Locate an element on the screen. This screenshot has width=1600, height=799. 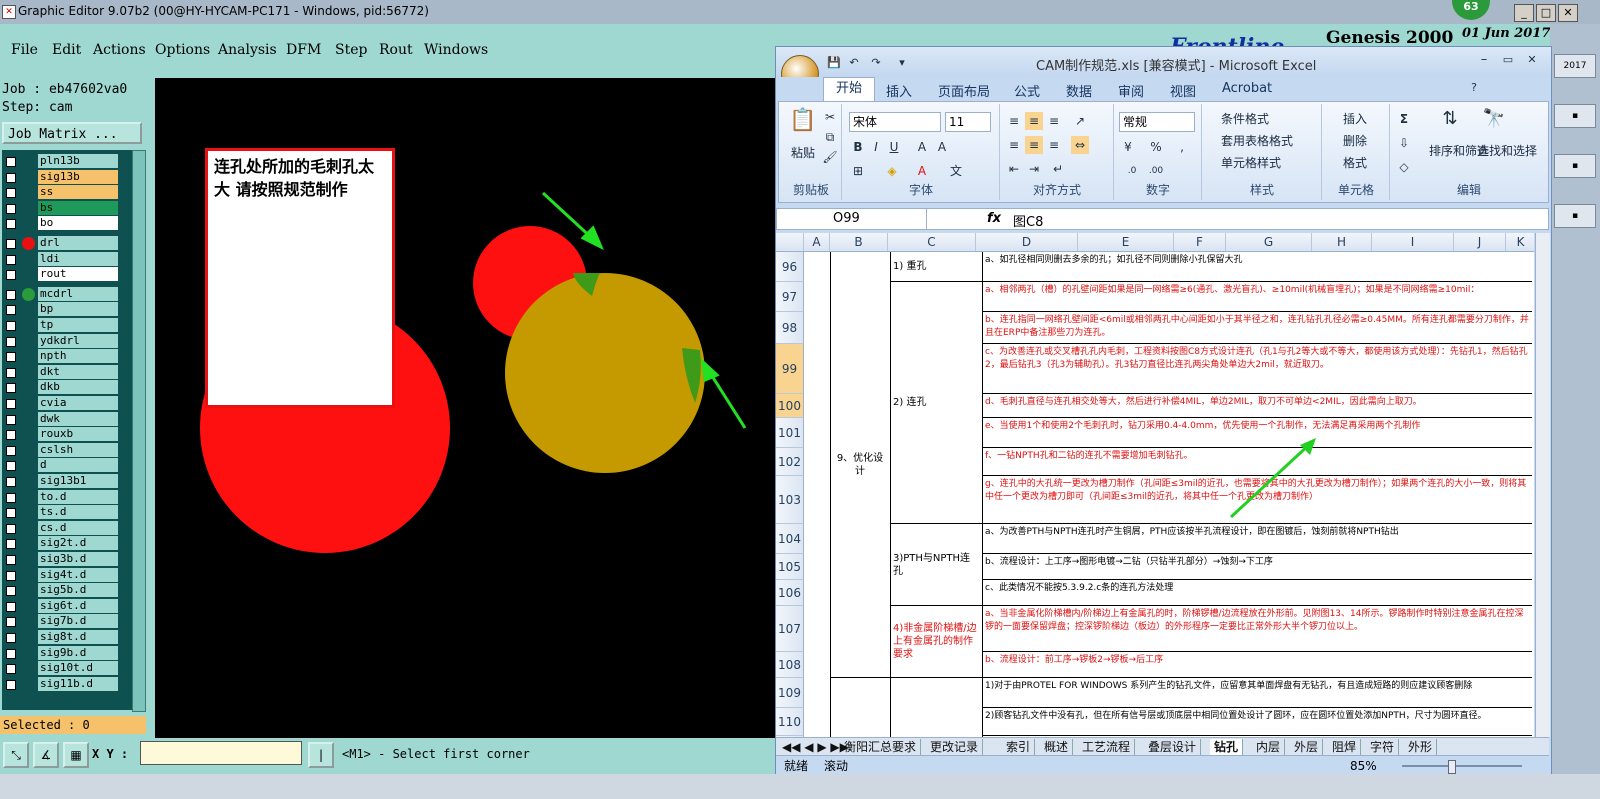
decrease-decimal-icon: .00 is located at coordinates (1156, 171).